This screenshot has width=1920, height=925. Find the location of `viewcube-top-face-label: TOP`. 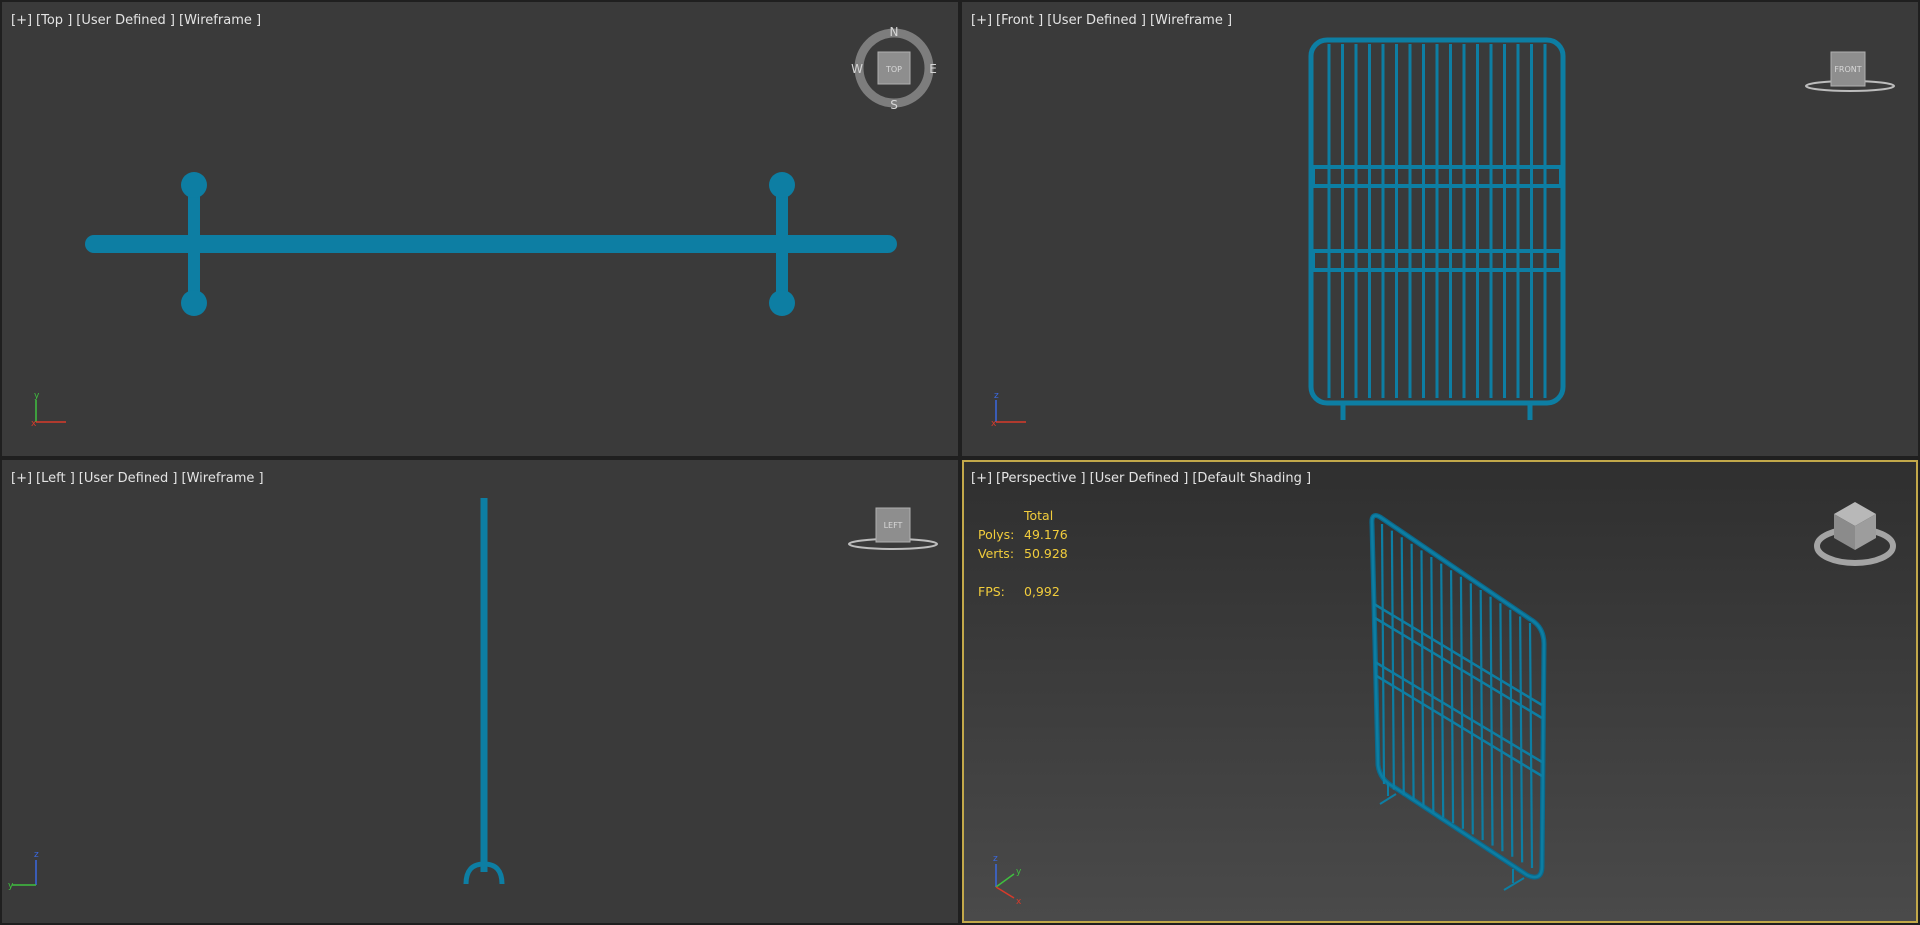

viewcube-top-face-label: TOP is located at coordinates (893, 69).